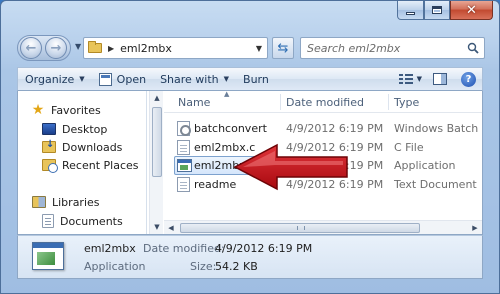 This screenshot has width=500, height=294. I want to click on sidebar-item-documents: Documents, so click(82, 221).